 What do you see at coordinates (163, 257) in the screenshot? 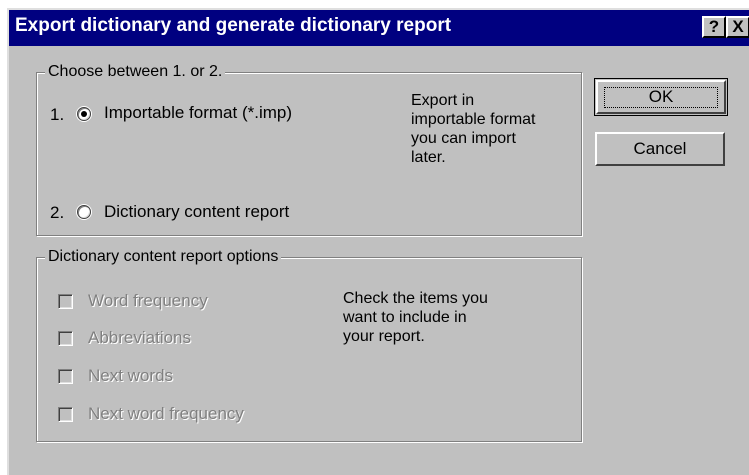
I see `report-options-legend: Dictionary content report options` at bounding box center [163, 257].